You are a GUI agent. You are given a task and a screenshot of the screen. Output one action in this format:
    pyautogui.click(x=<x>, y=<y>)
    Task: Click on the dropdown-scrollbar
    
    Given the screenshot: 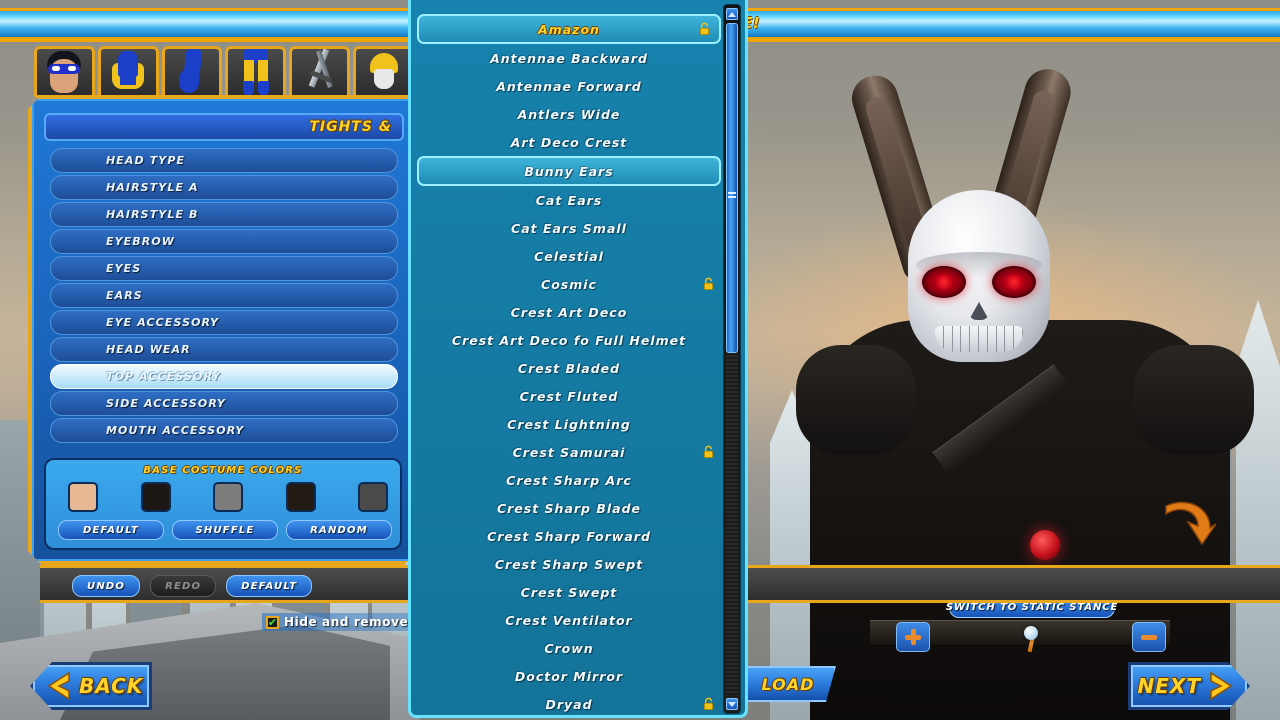 What is the action you would take?
    pyautogui.click(x=732, y=359)
    